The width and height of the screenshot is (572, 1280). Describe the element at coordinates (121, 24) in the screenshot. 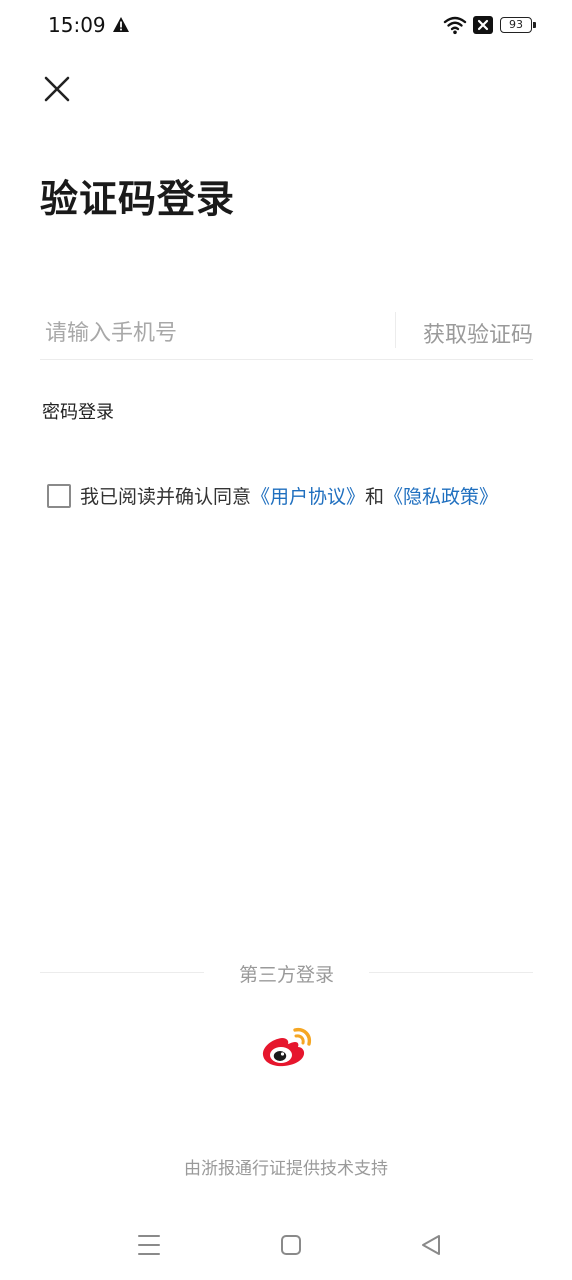

I see `warning-icon` at that location.